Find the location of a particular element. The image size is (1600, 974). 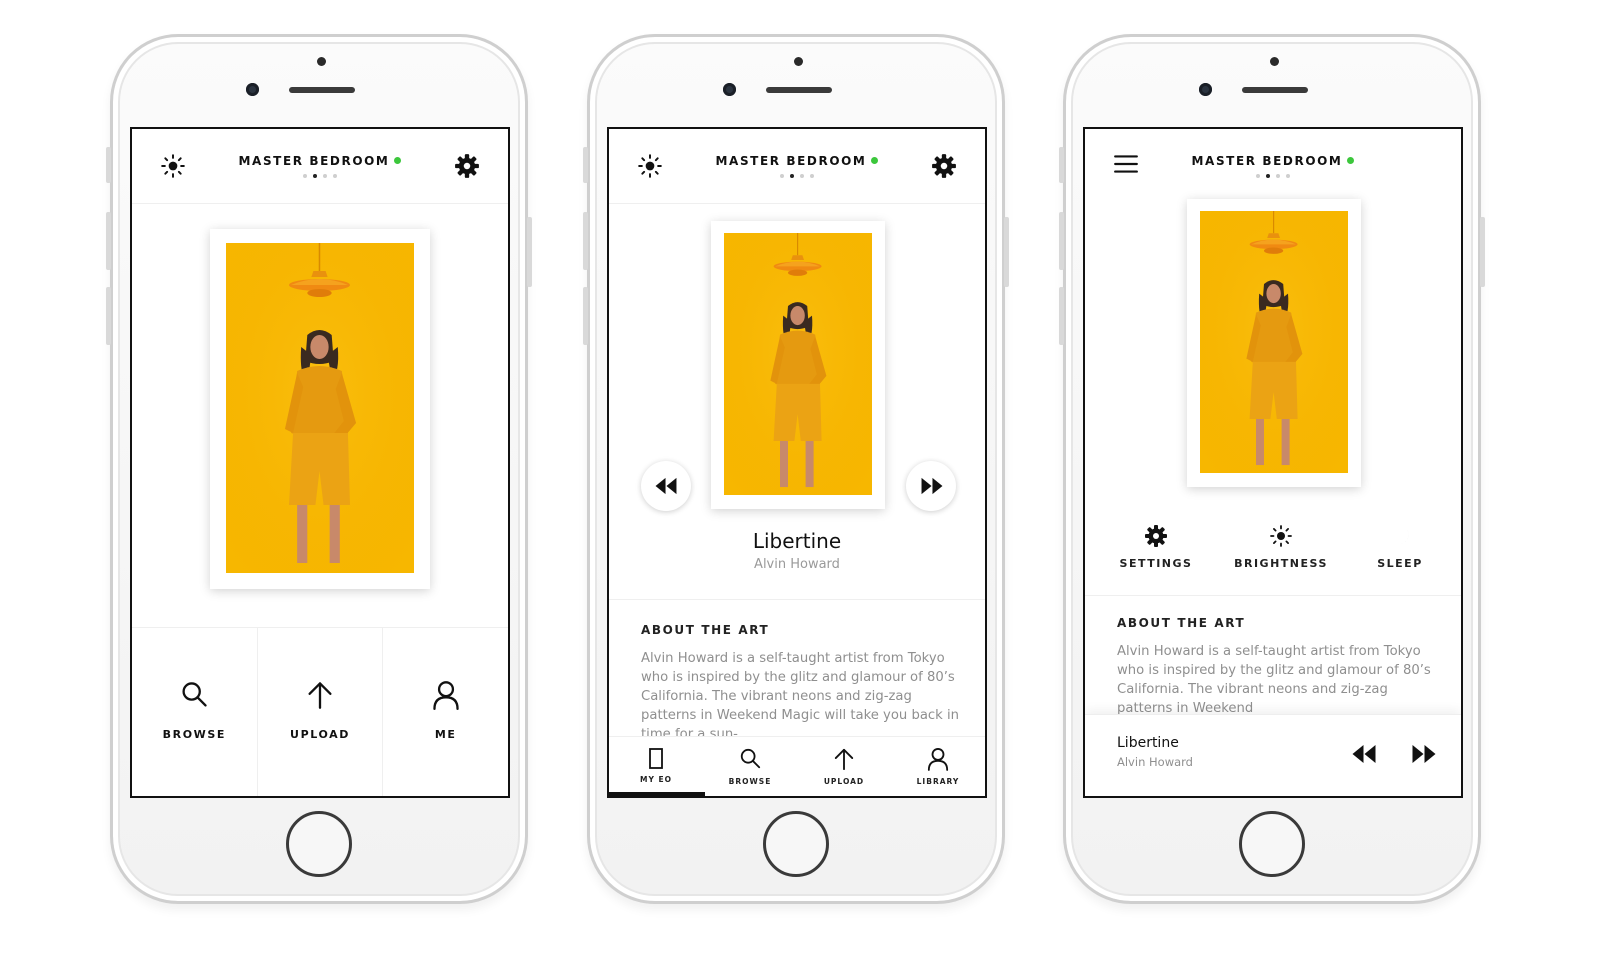

brightness-button: BRIGHTNESS is located at coordinates (1281, 547).